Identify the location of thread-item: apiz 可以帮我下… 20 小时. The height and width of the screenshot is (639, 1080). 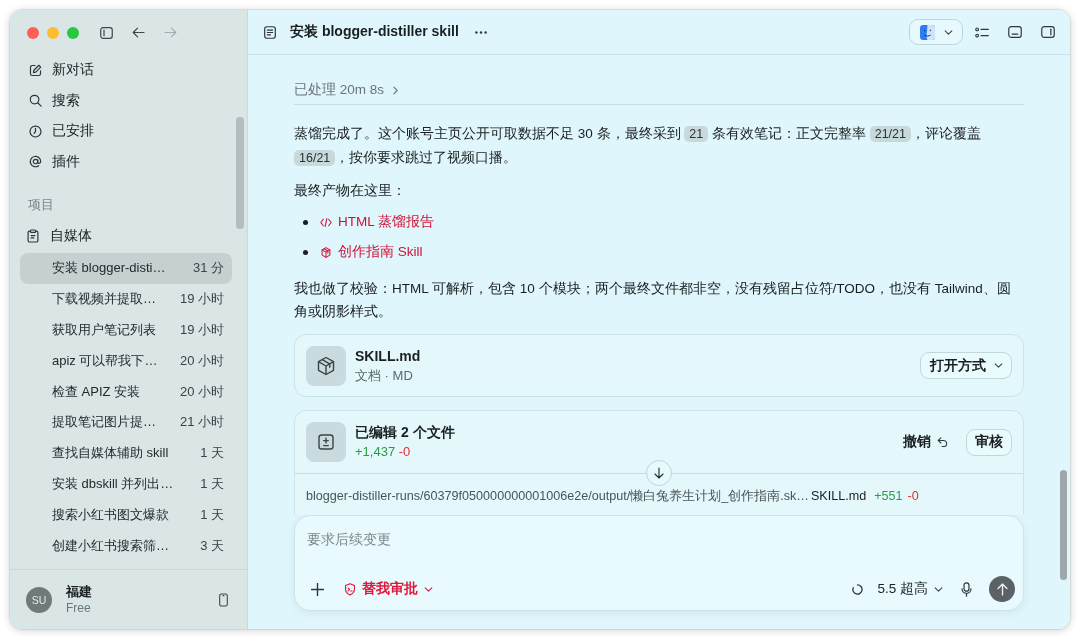
(126, 361).